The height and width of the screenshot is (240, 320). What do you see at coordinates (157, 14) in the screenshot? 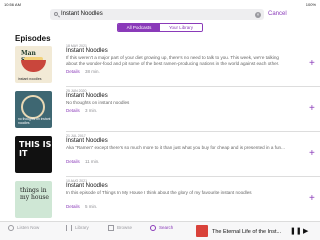
I see `search-input: Instant Noodles ×` at bounding box center [157, 14].